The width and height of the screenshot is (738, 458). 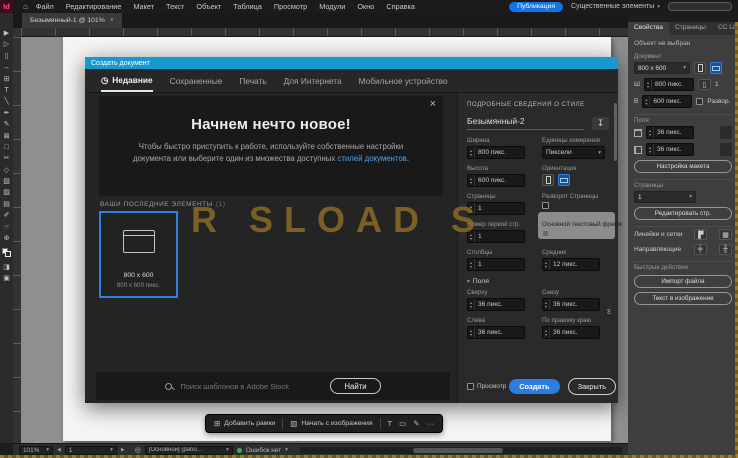 What do you see at coordinates (534, 386) in the screenshot?
I see `create-button: Создать` at bounding box center [534, 386].